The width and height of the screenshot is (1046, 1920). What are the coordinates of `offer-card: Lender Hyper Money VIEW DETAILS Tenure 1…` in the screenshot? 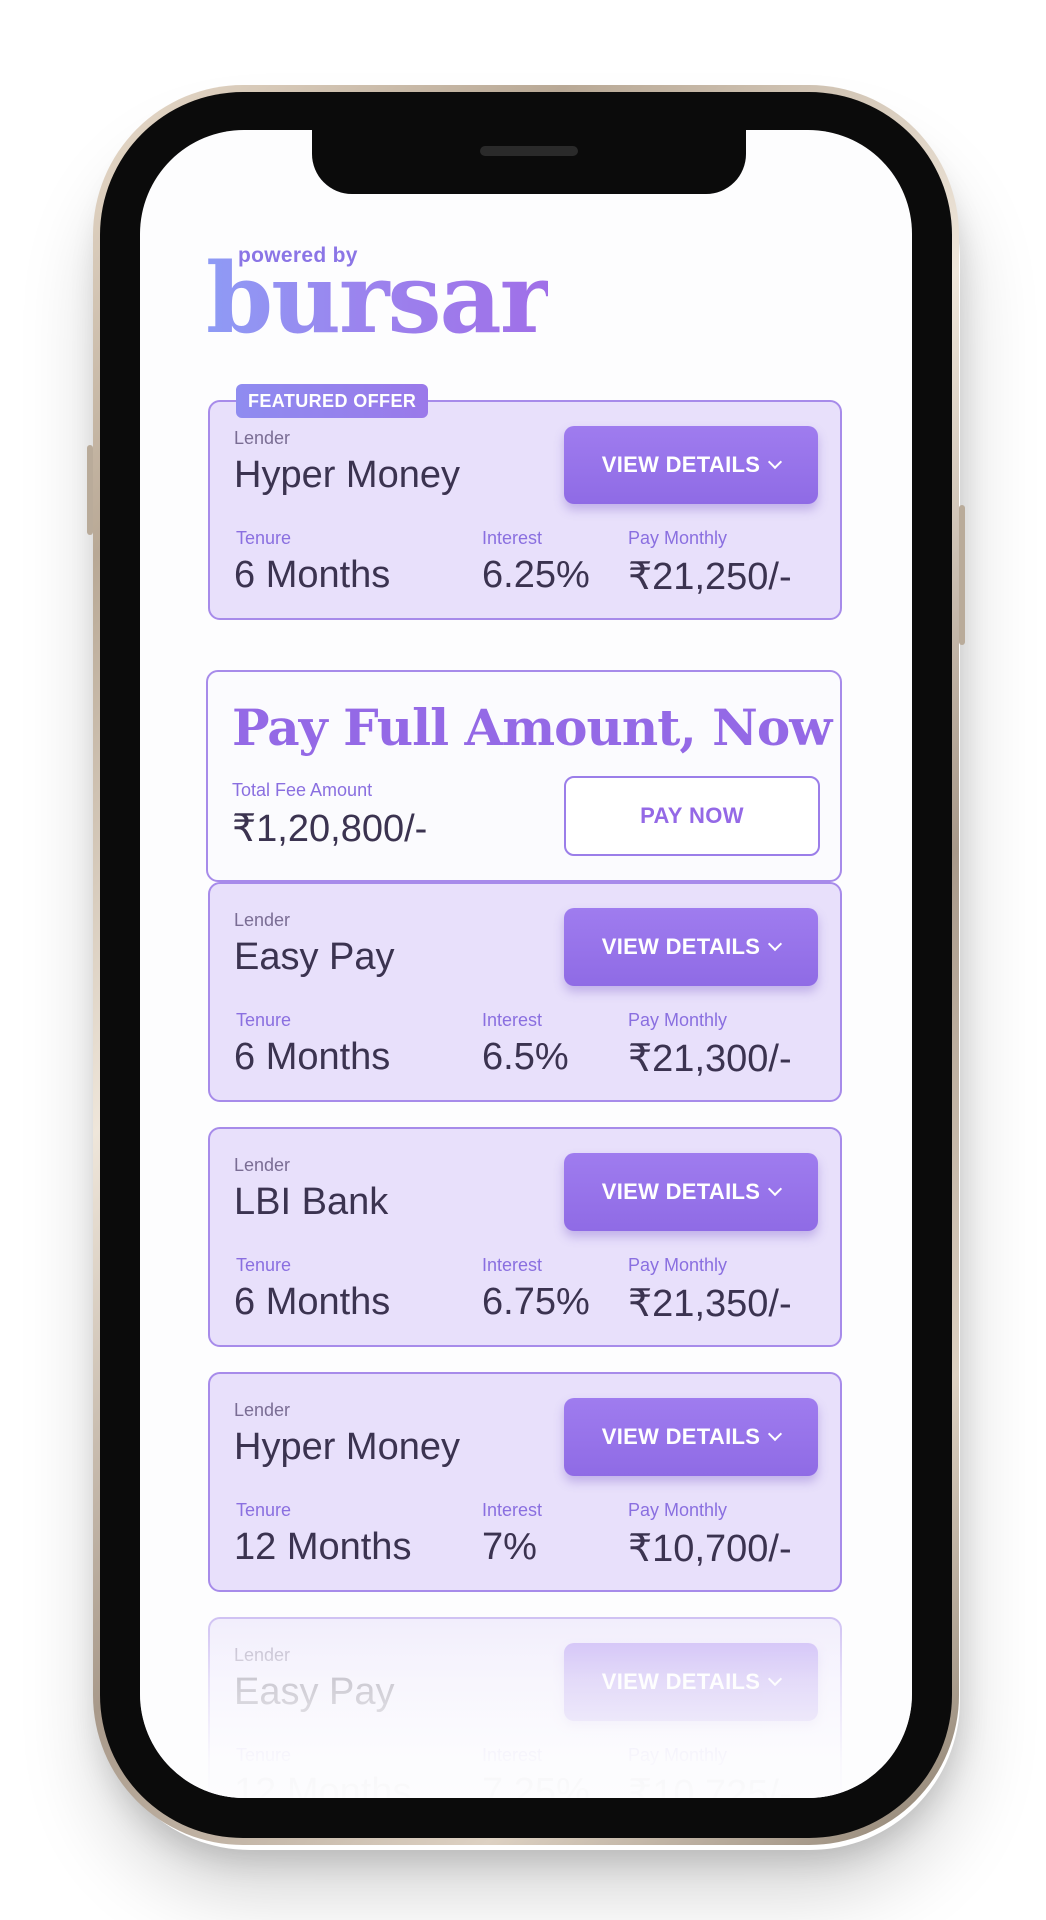 It's located at (525, 1482).